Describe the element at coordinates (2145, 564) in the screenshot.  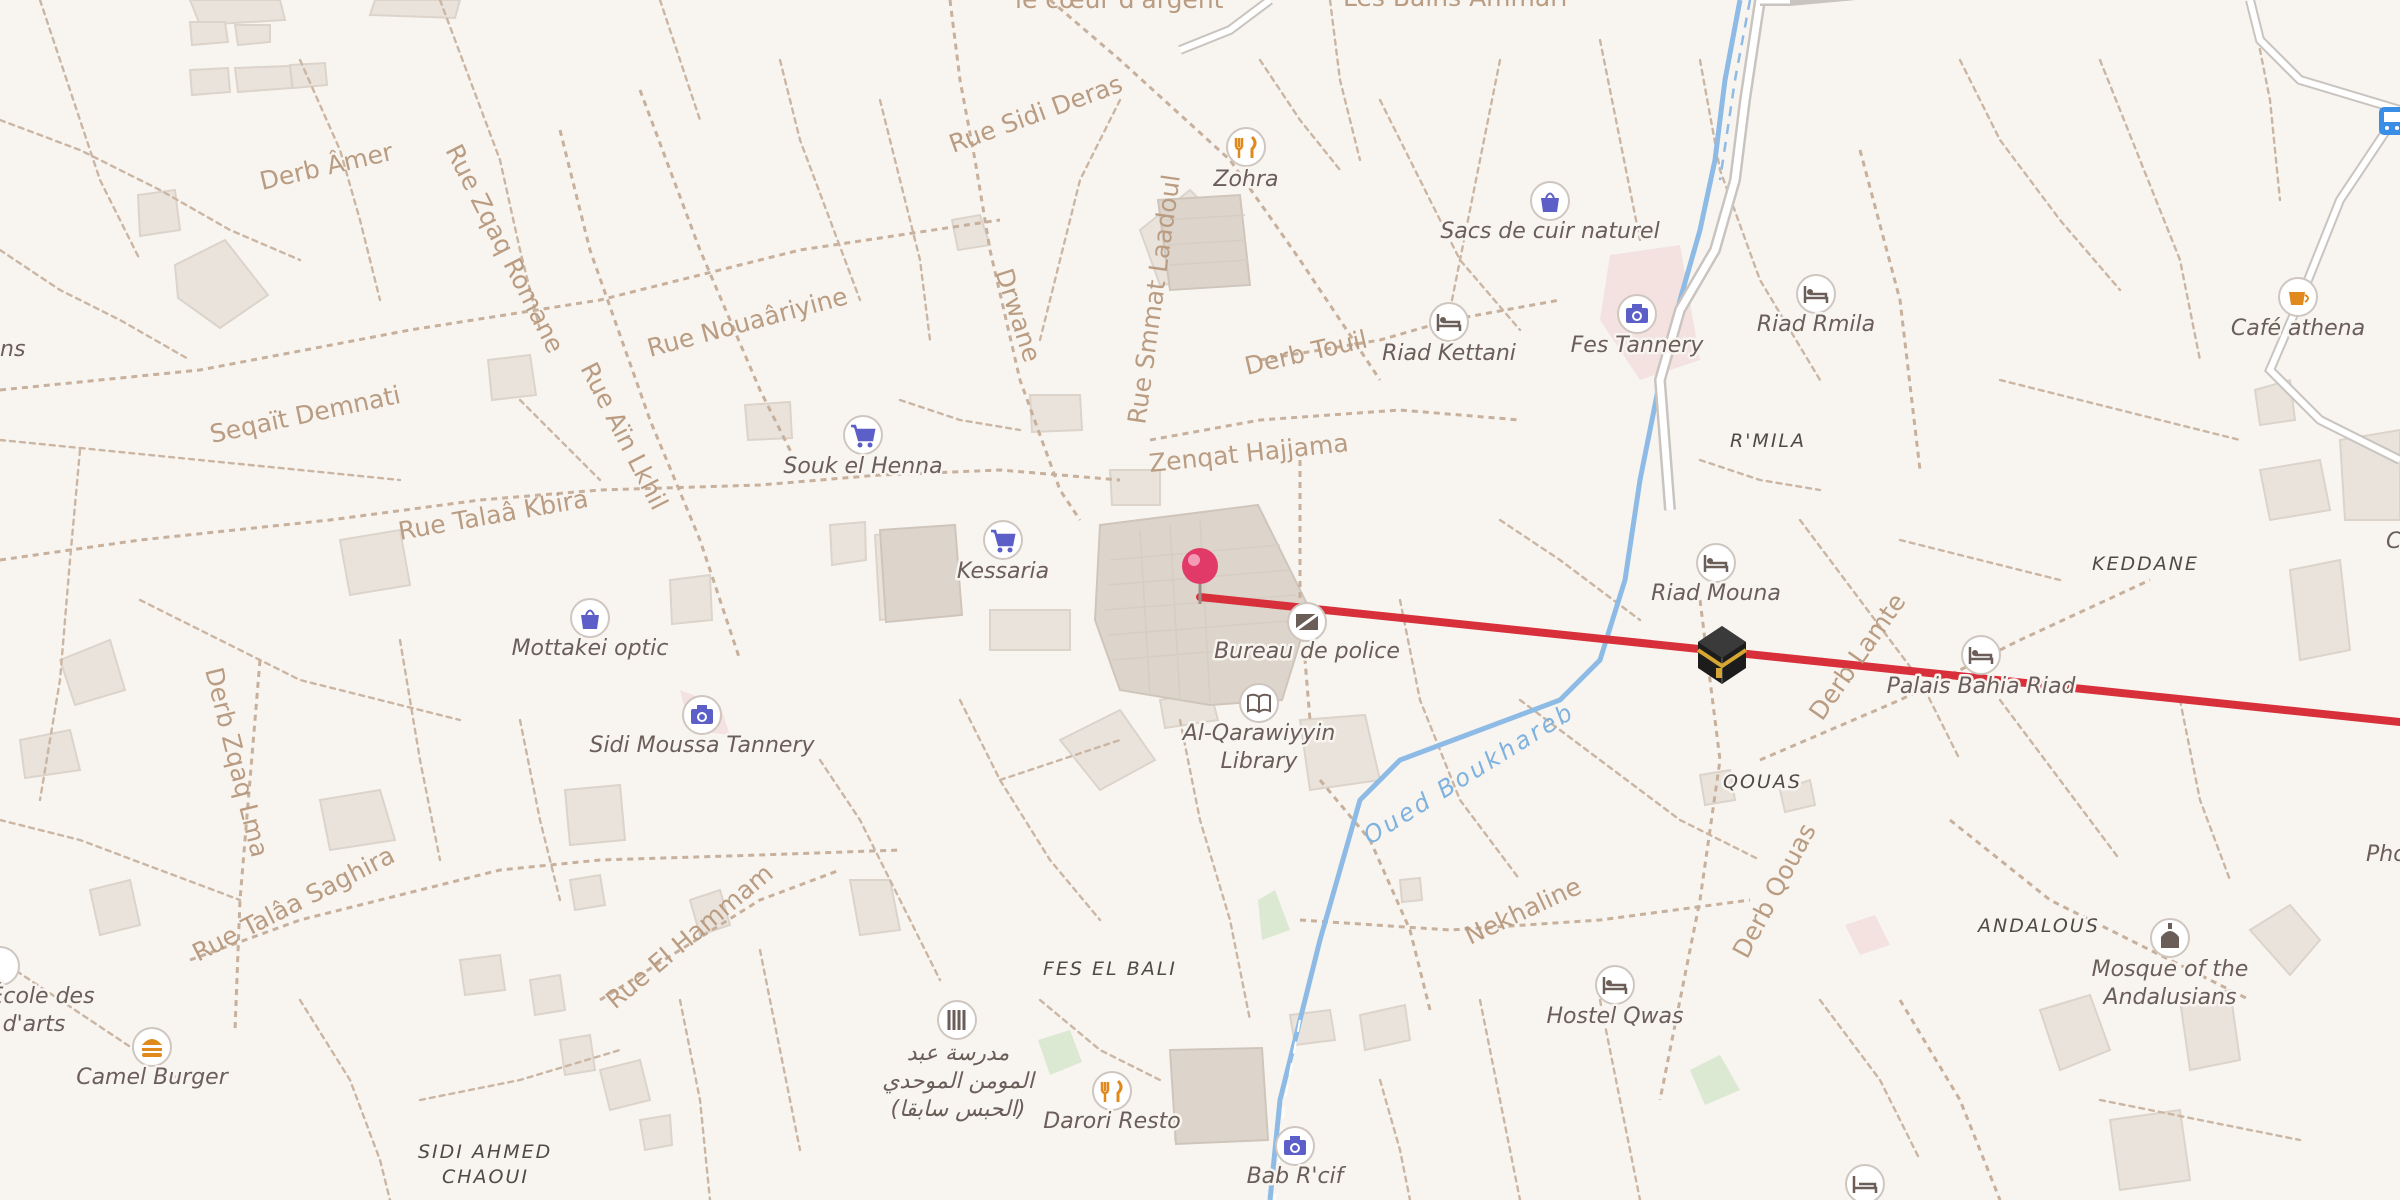
I see `district-label: KEDDANE` at that location.